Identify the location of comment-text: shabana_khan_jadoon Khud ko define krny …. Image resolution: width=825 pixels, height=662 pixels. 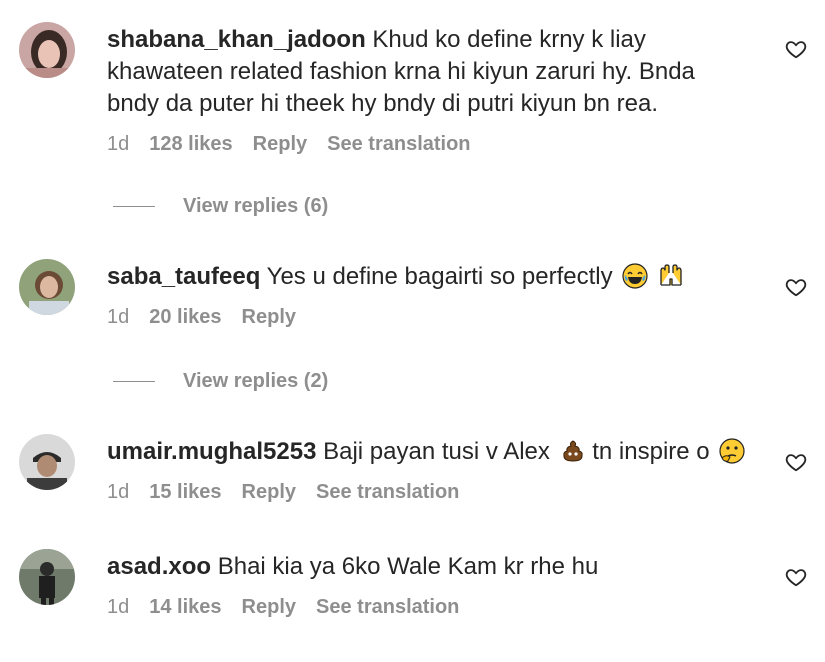
(432, 72).